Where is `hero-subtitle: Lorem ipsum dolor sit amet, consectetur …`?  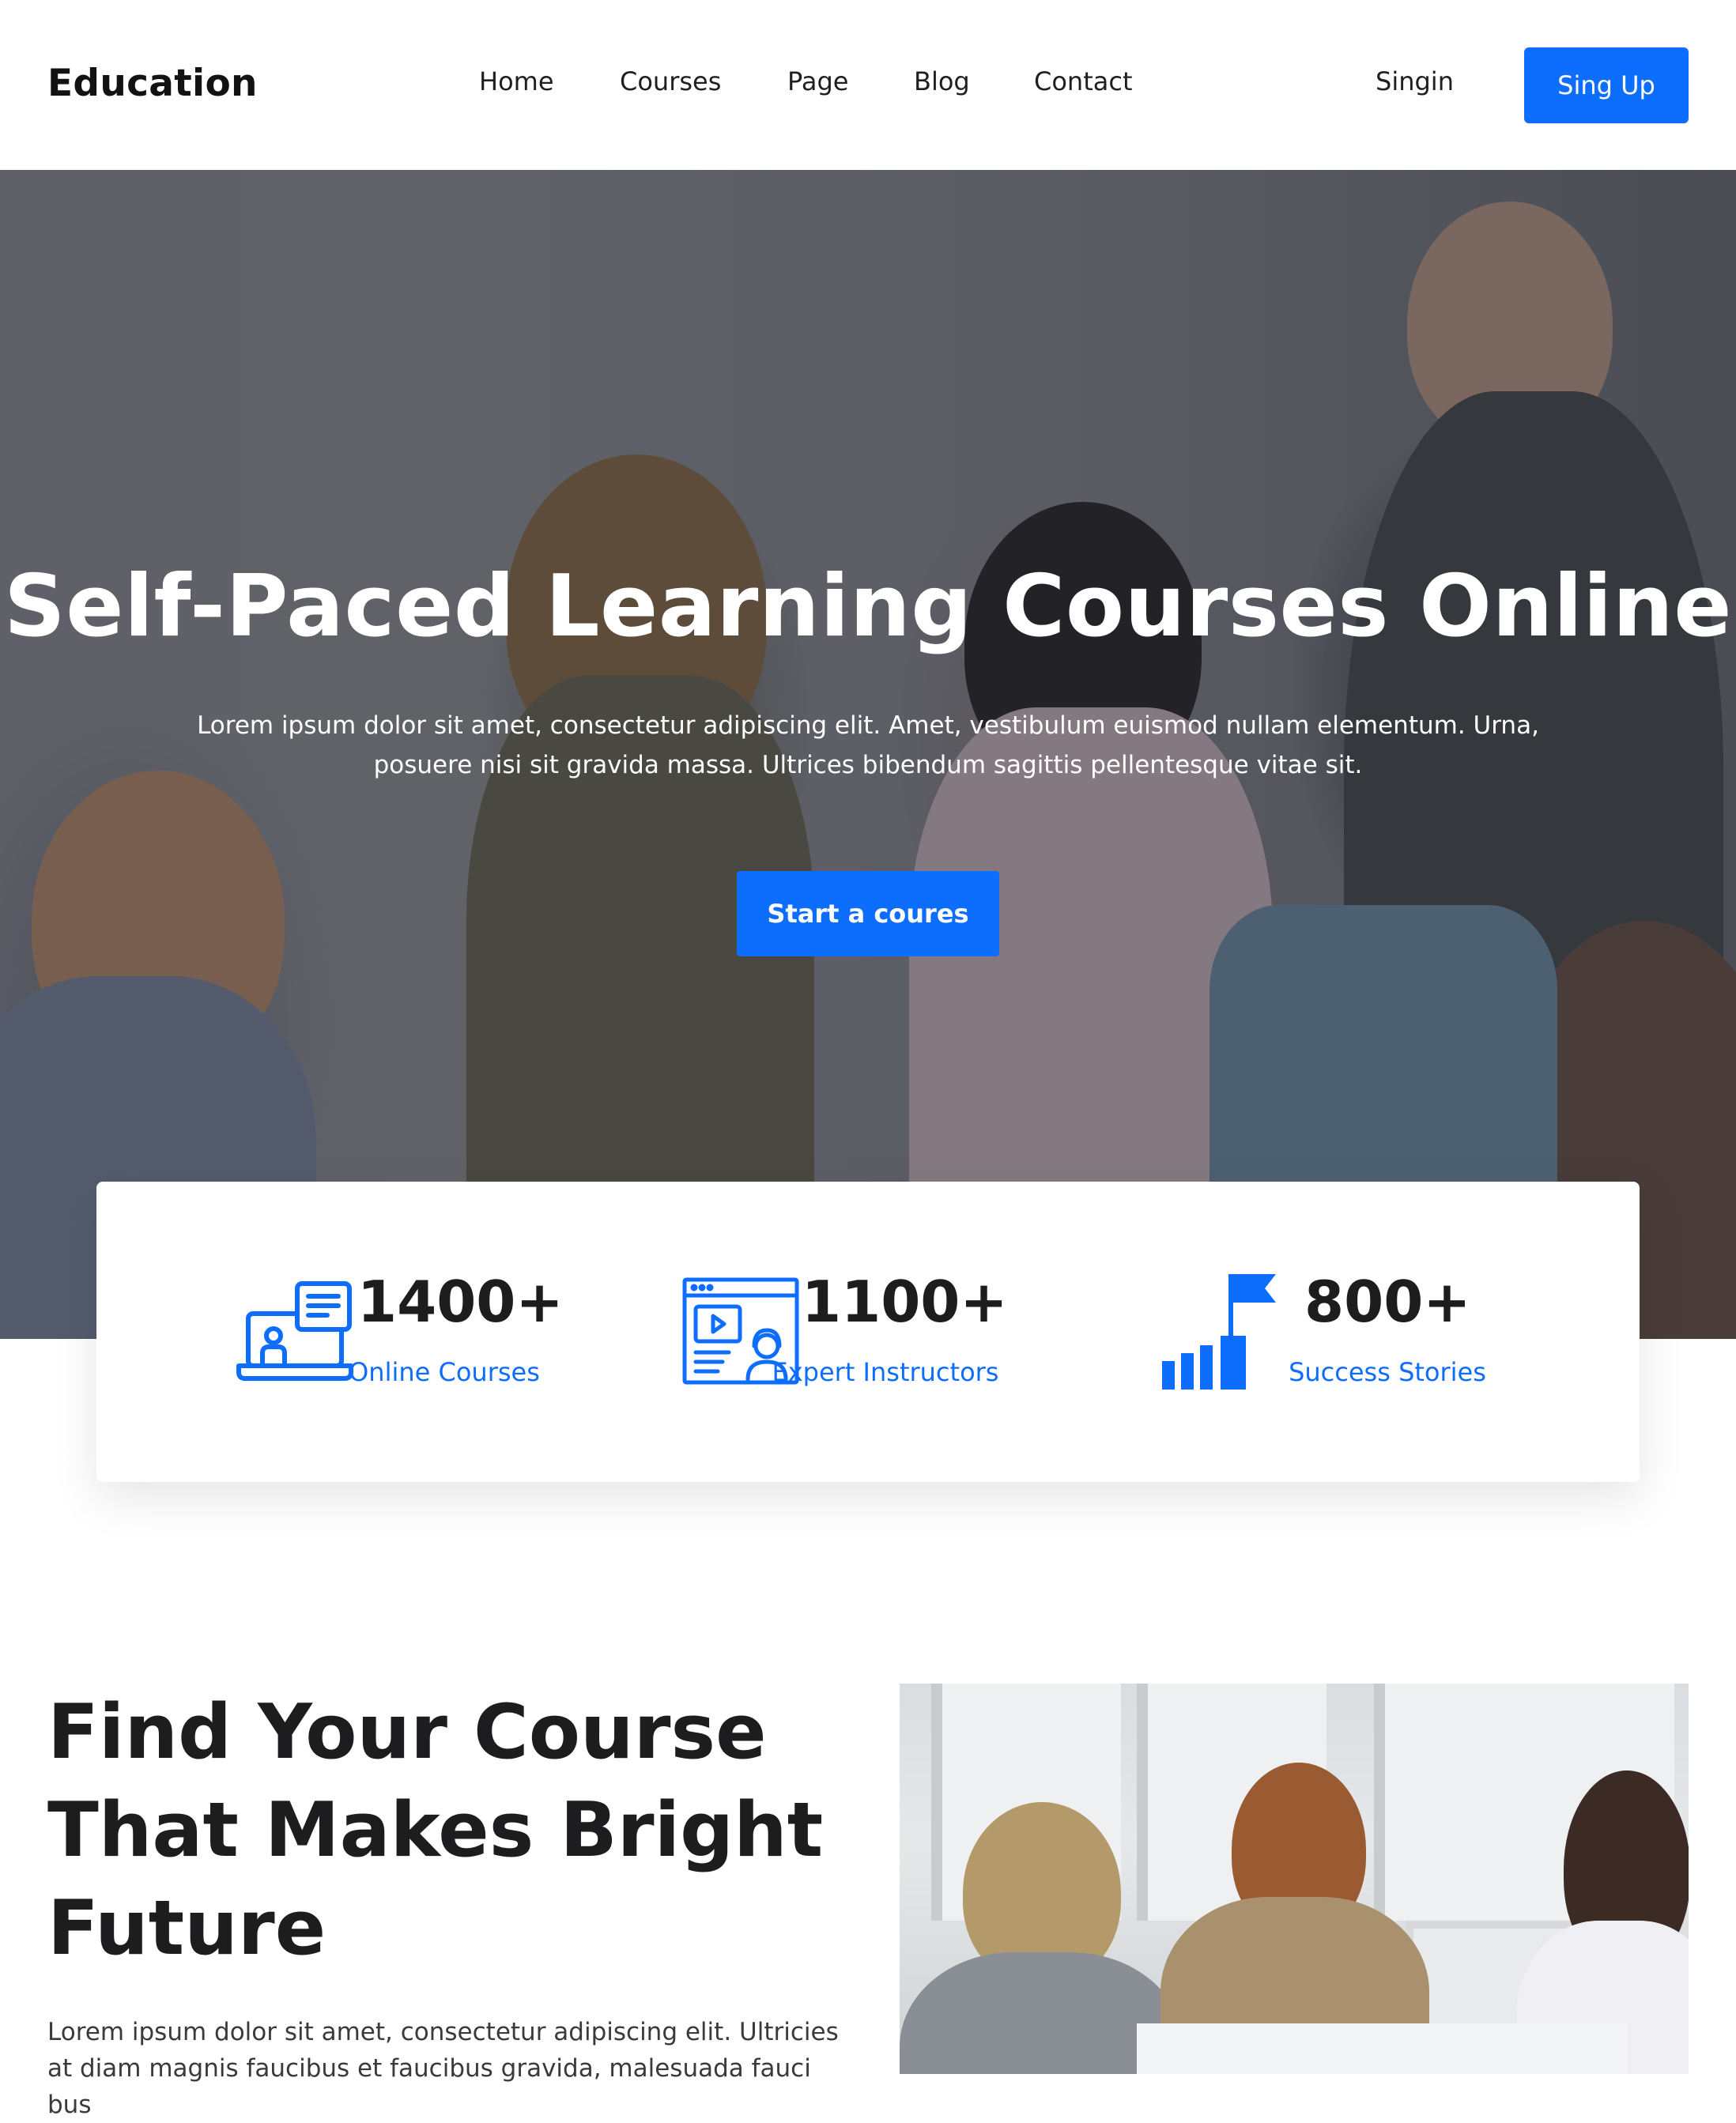 hero-subtitle: Lorem ipsum dolor sit amet, consectetur … is located at coordinates (868, 745).